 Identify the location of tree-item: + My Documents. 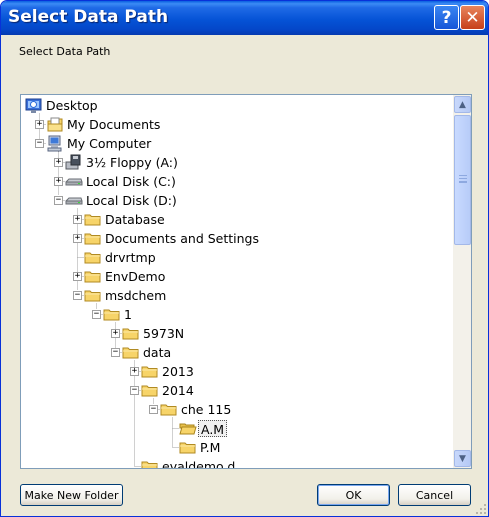
(237, 124).